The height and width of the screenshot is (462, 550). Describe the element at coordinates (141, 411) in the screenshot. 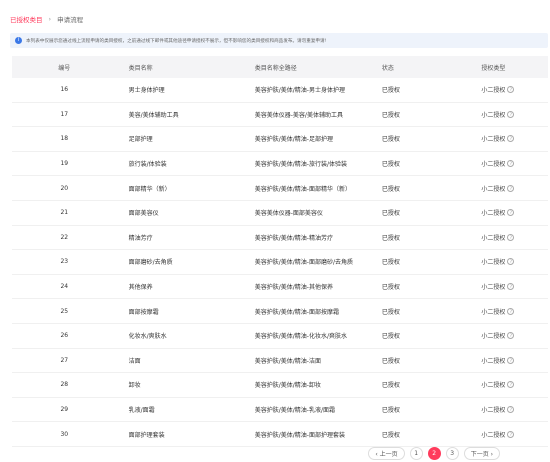

I see `cell-name: 乳液/面霜` at that location.